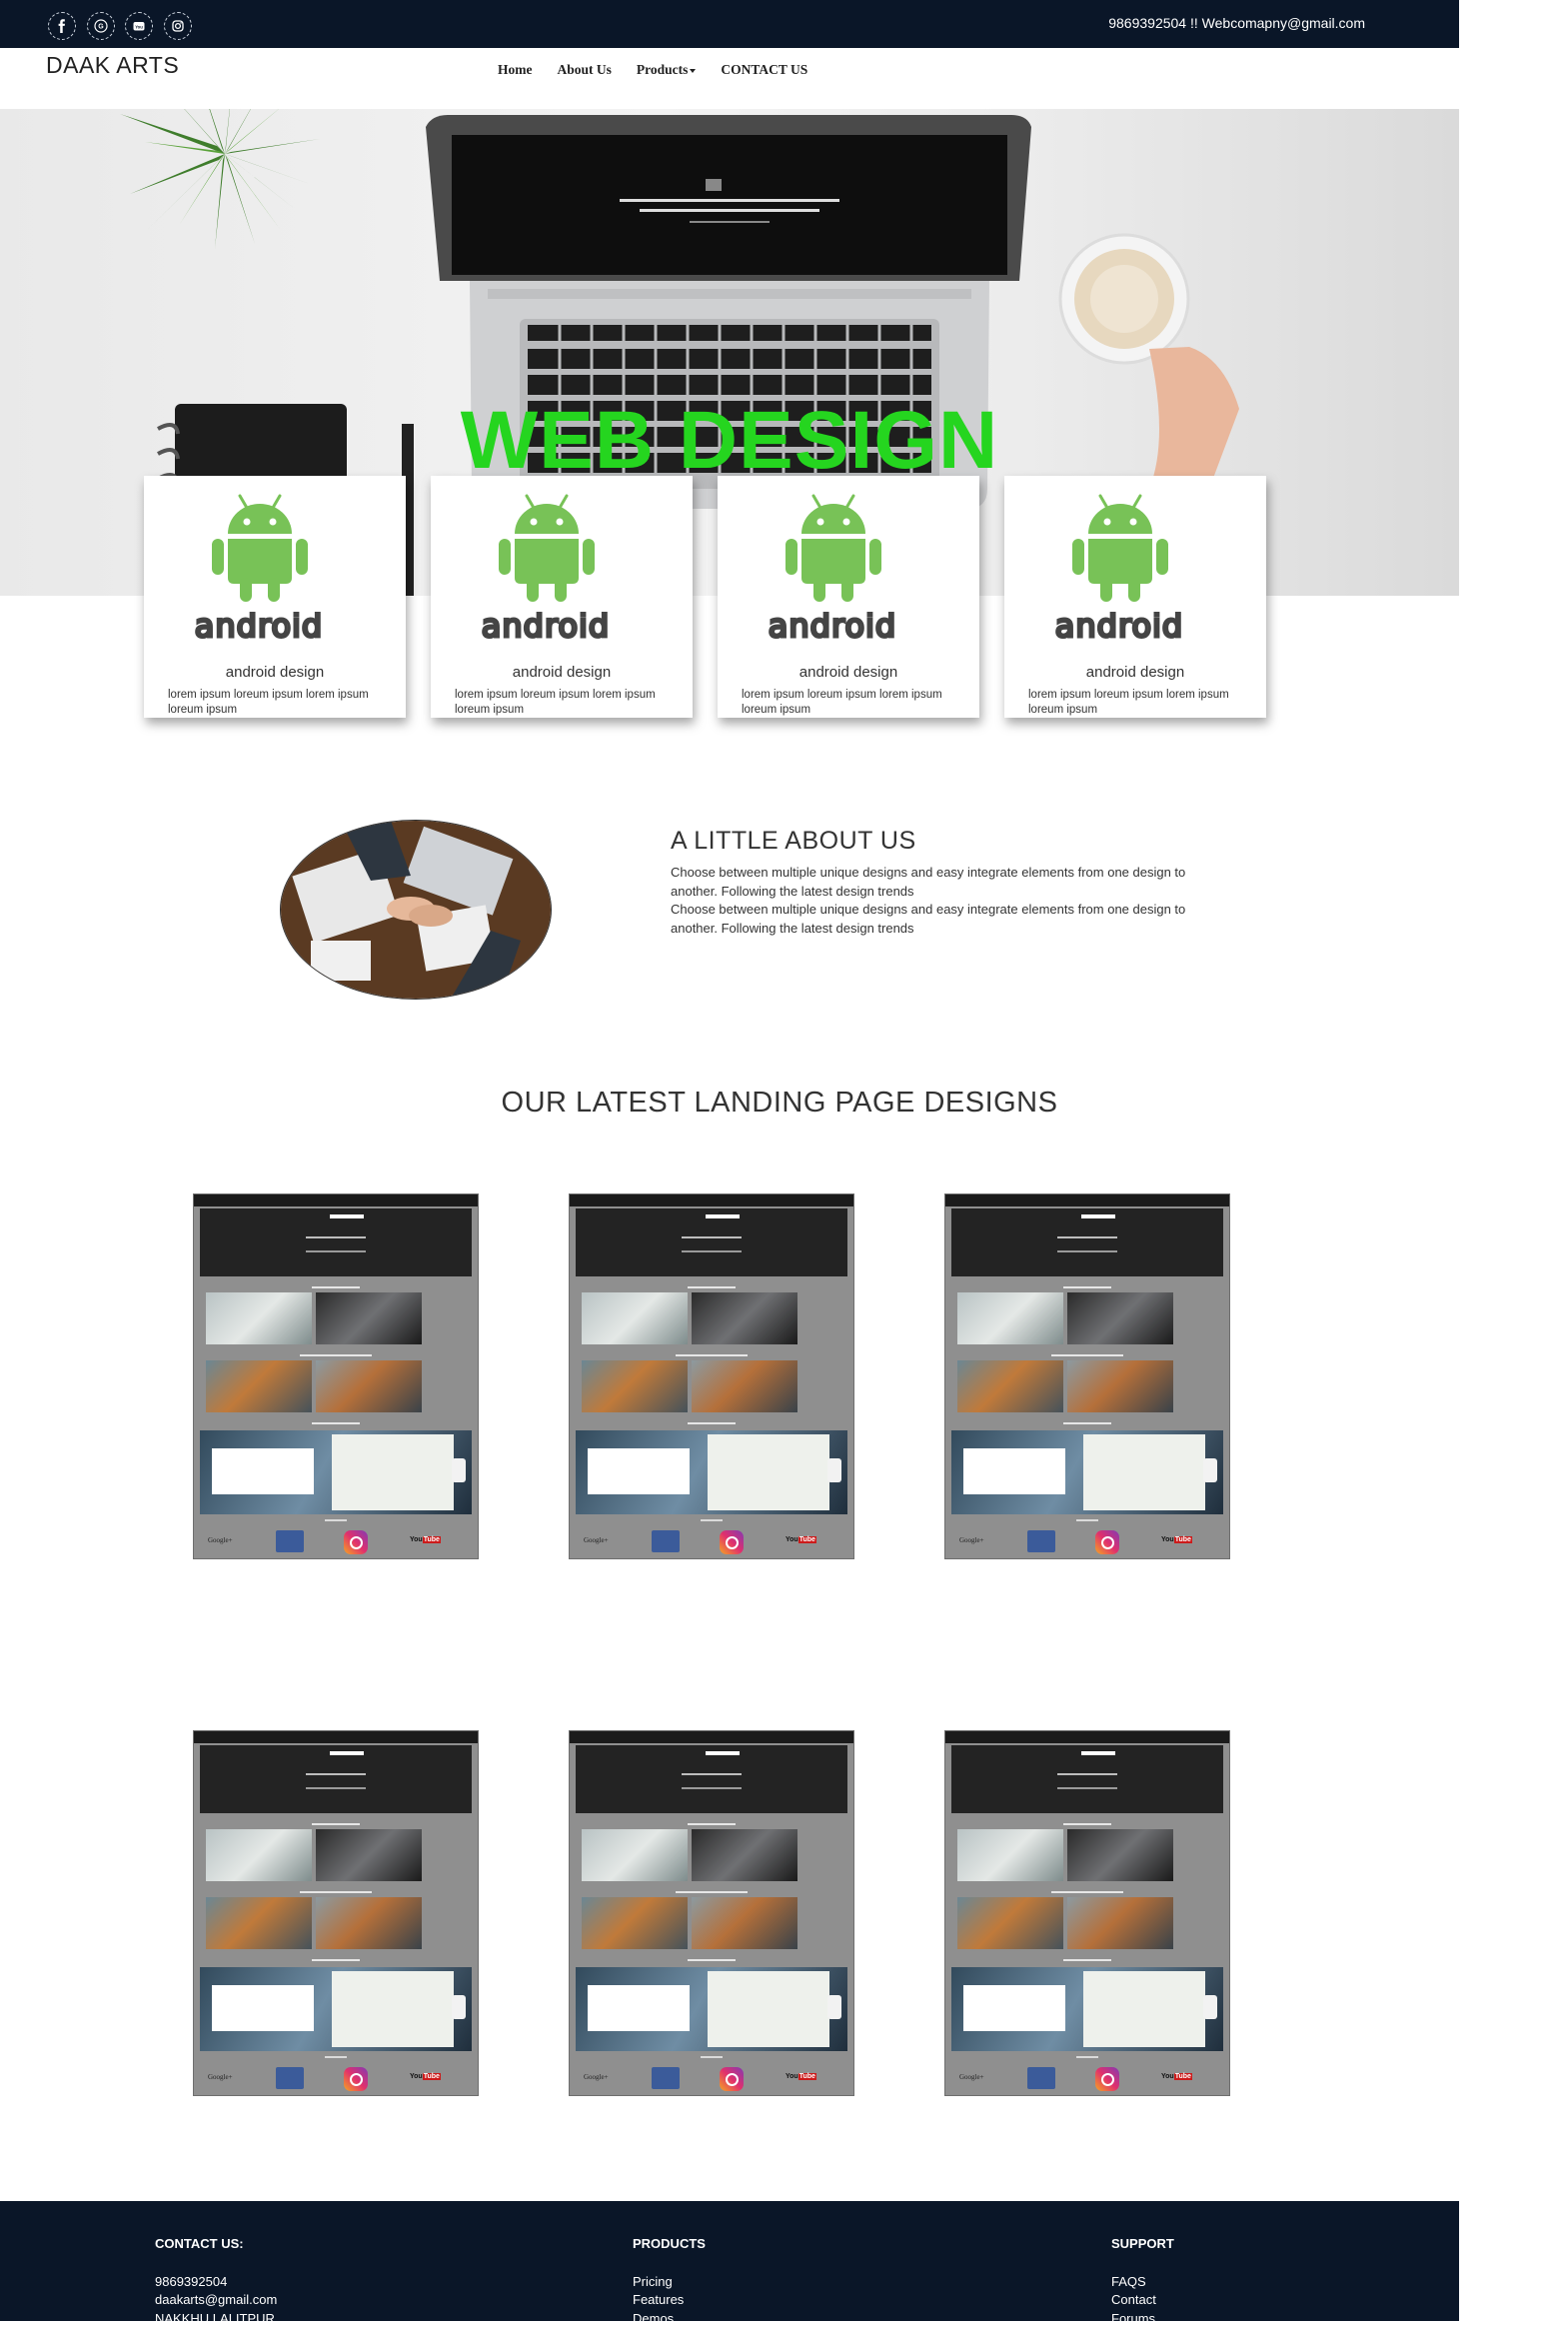  I want to click on footer-support-column: SUPPORT FAQS Contact Forums, so click(1142, 2281).